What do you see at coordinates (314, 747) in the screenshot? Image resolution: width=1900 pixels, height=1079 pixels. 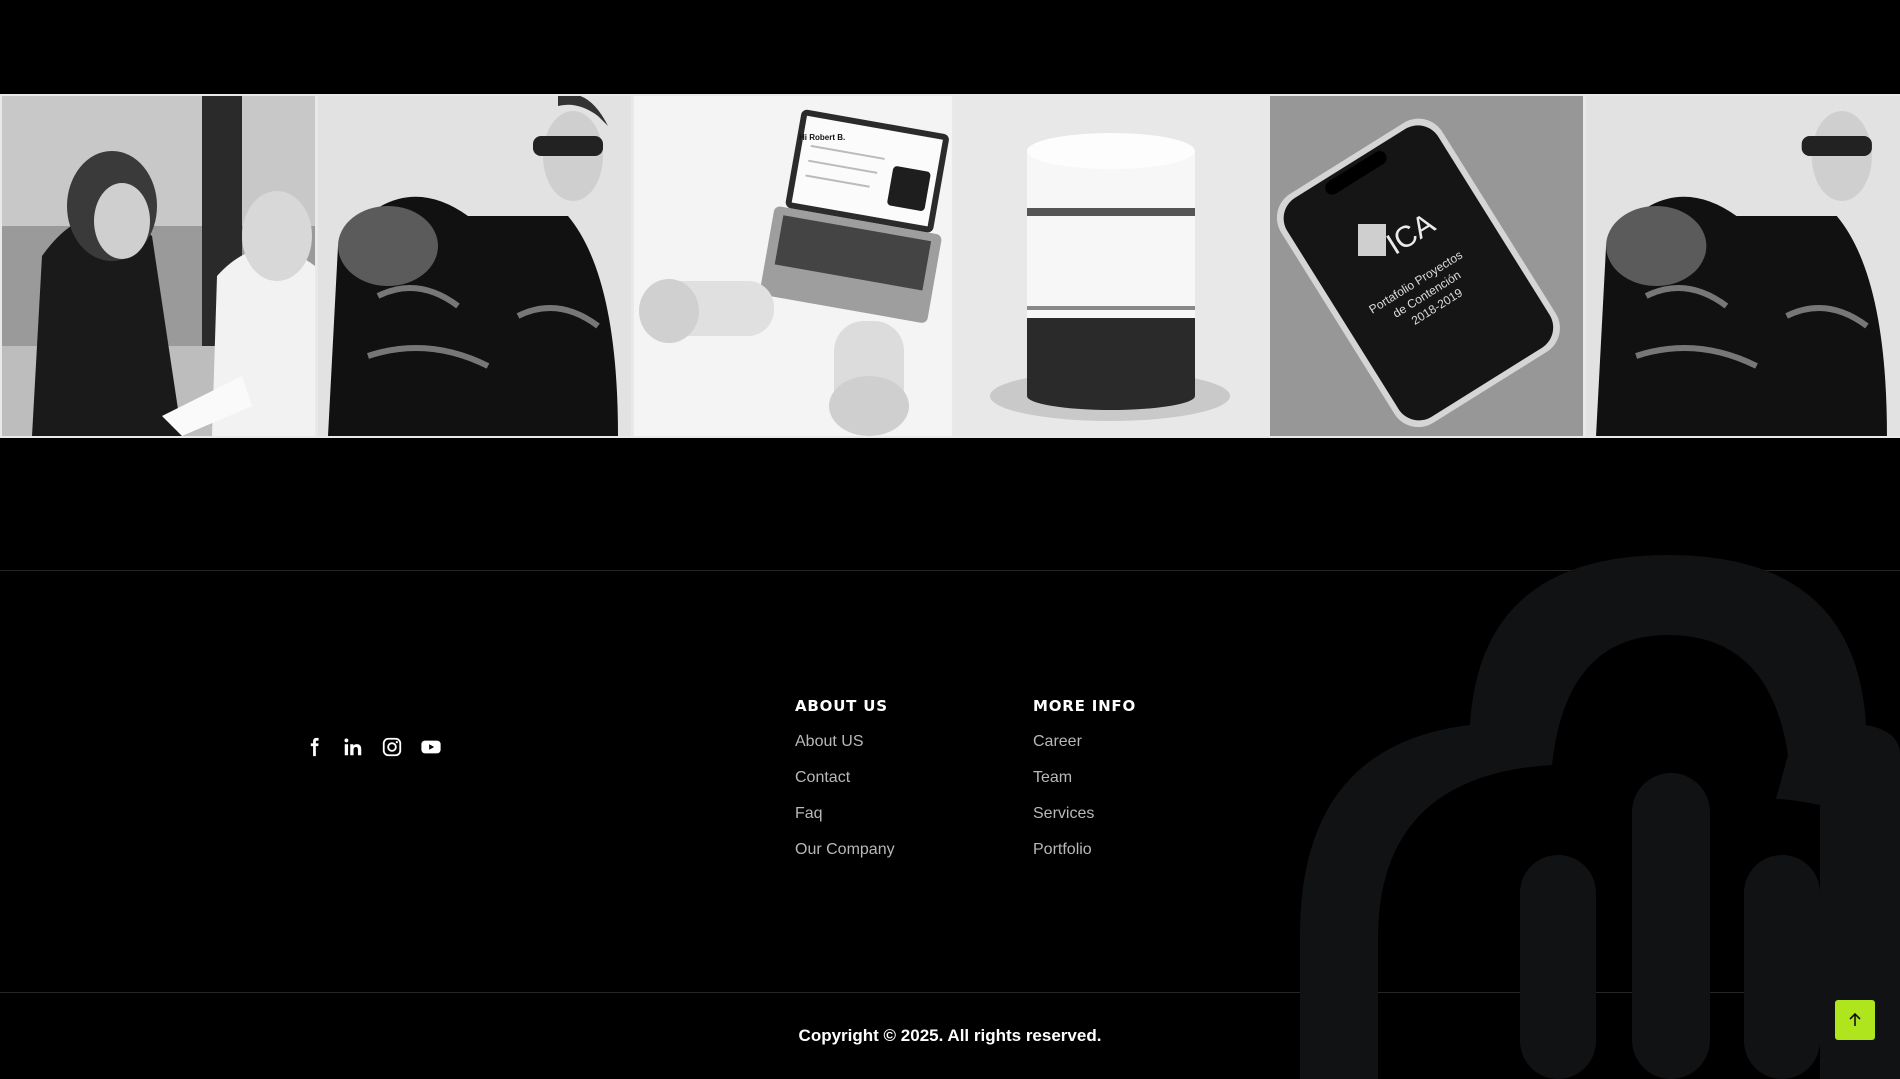 I see `facebook-icon` at bounding box center [314, 747].